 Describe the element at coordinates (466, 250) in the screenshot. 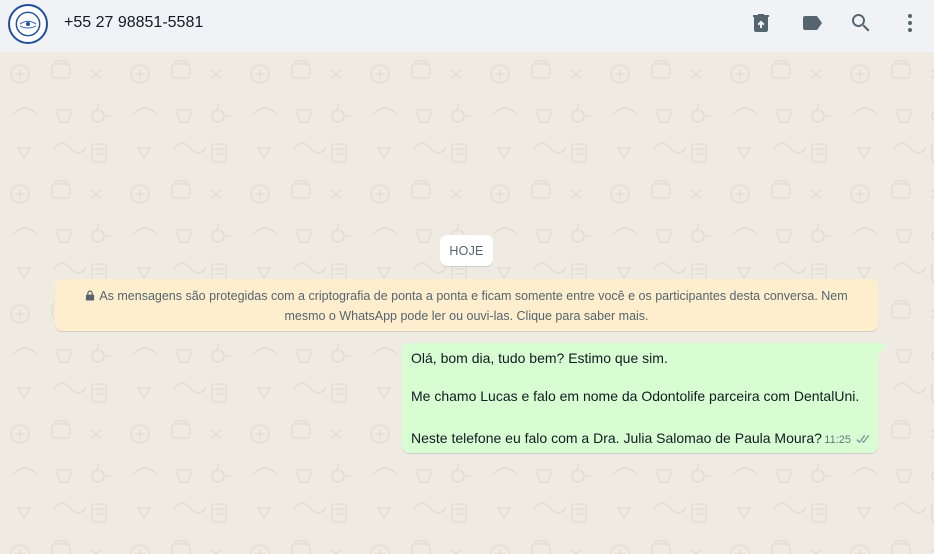

I see `date-divider: HOJE` at that location.